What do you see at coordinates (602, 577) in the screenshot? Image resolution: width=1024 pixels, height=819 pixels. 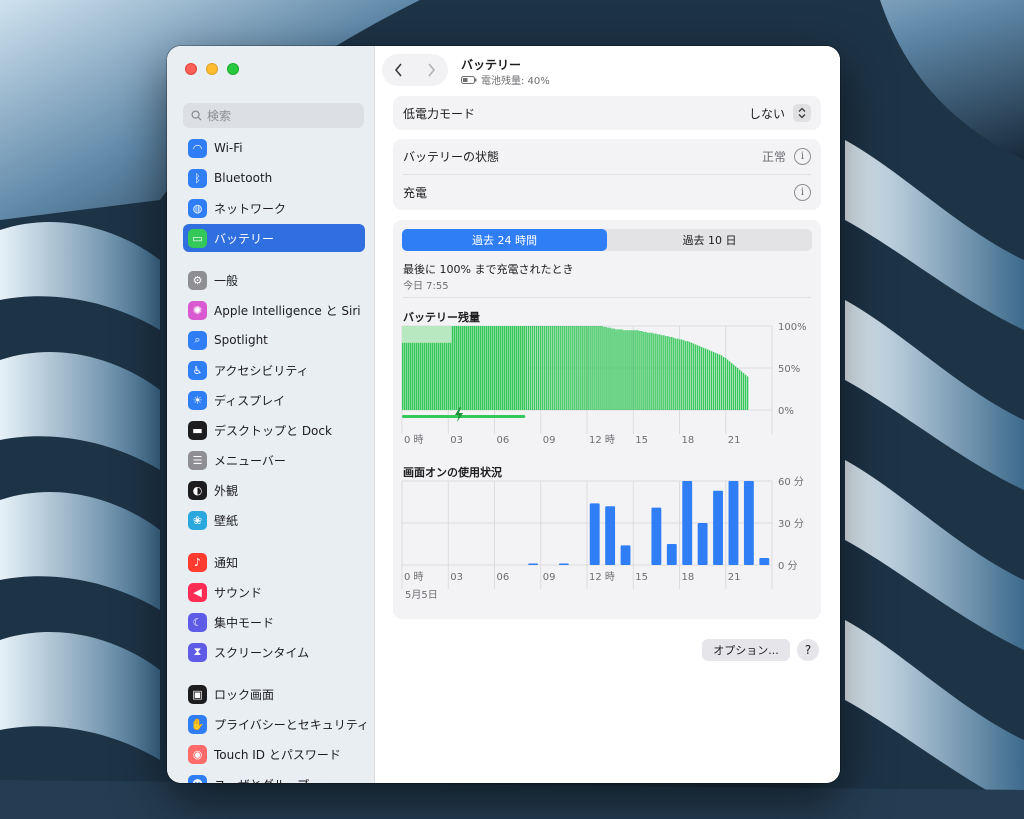 I see `x-tick-label: 12 時` at bounding box center [602, 577].